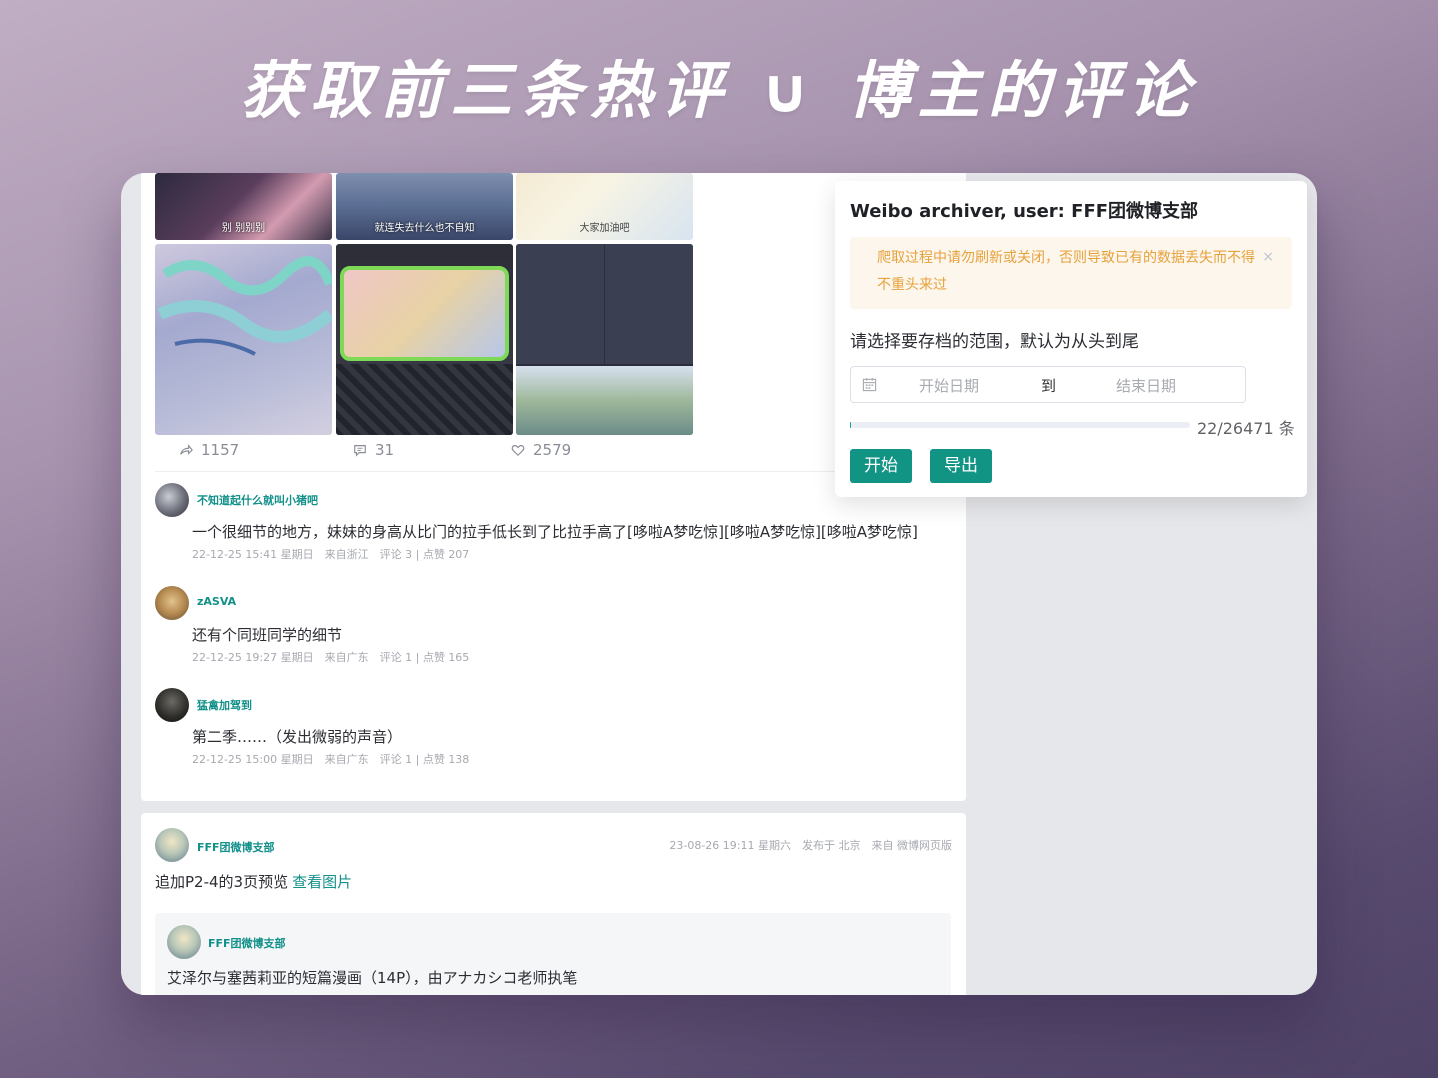 This screenshot has width=1438, height=1078. Describe the element at coordinates (604, 400) in the screenshot. I see `tree-panel` at that location.